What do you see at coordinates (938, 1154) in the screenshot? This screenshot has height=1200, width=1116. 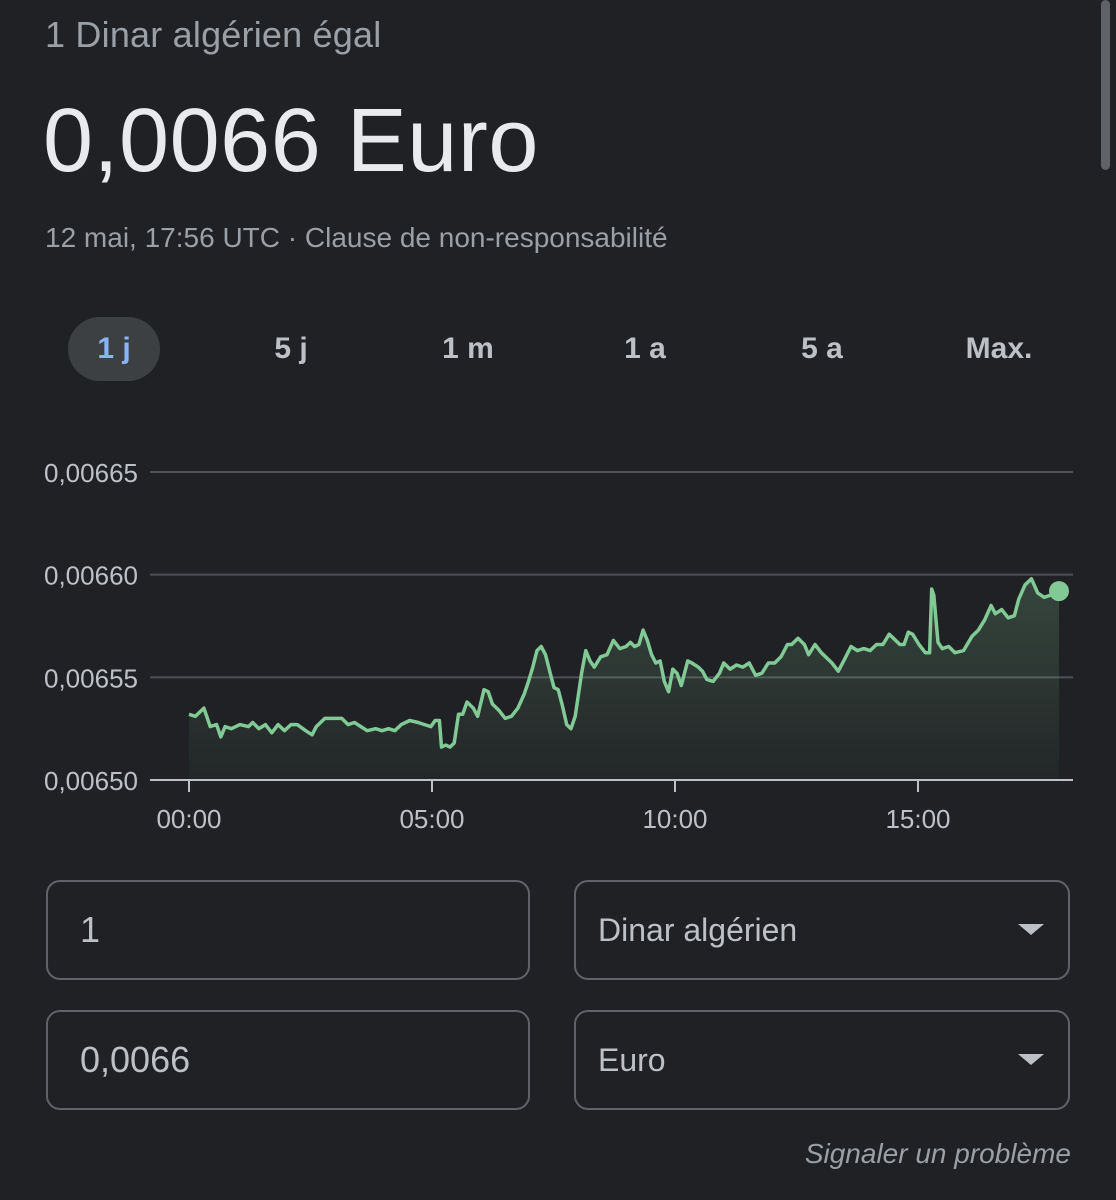 I see `report-problem-link: Signaler un problème` at bounding box center [938, 1154].